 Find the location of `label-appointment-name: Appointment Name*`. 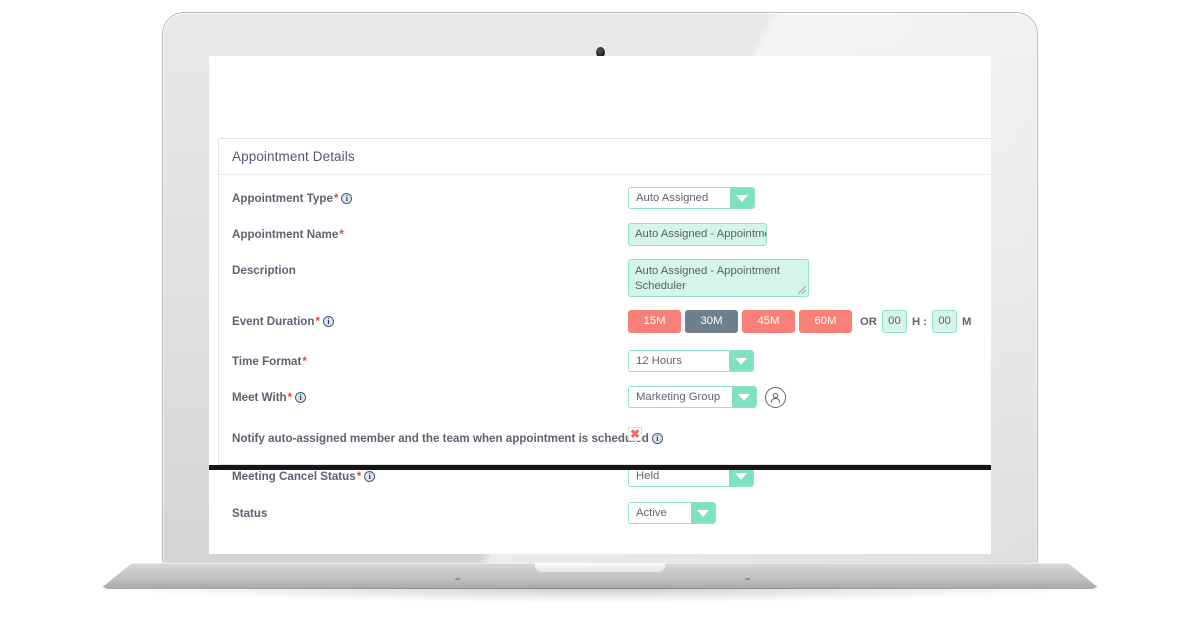

label-appointment-name: Appointment Name* is located at coordinates (430, 232).